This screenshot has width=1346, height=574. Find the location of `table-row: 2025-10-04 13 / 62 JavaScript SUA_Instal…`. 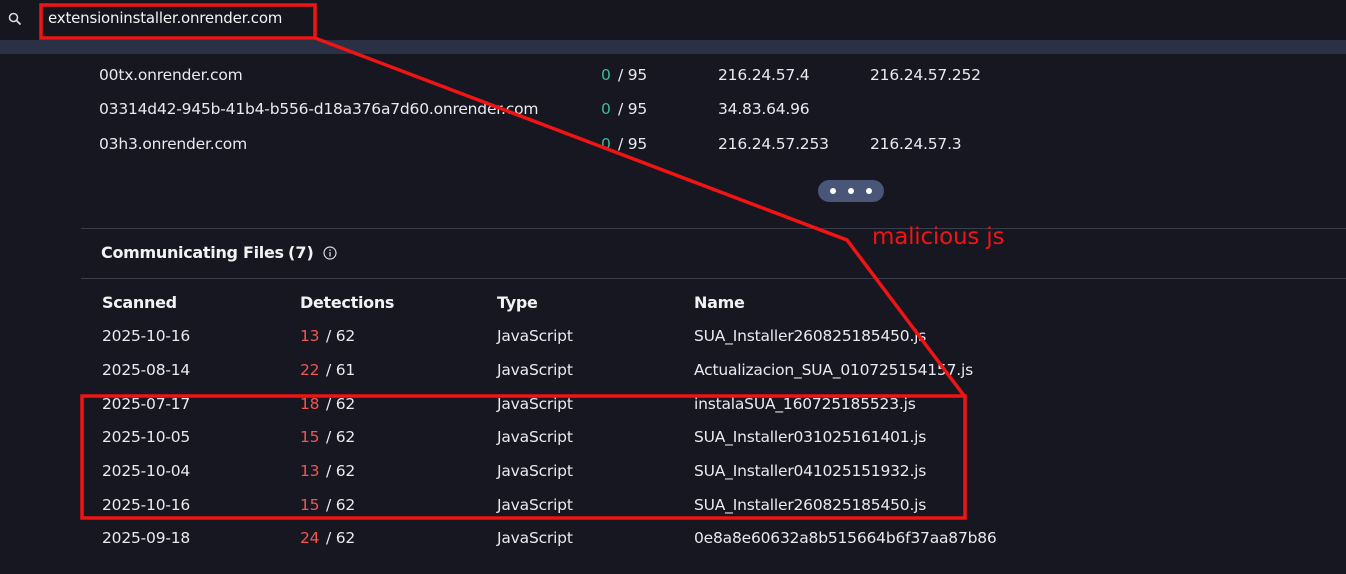

table-row: 2025-10-04 13 / 62 JavaScript SUA_Instal… is located at coordinates (673, 477).